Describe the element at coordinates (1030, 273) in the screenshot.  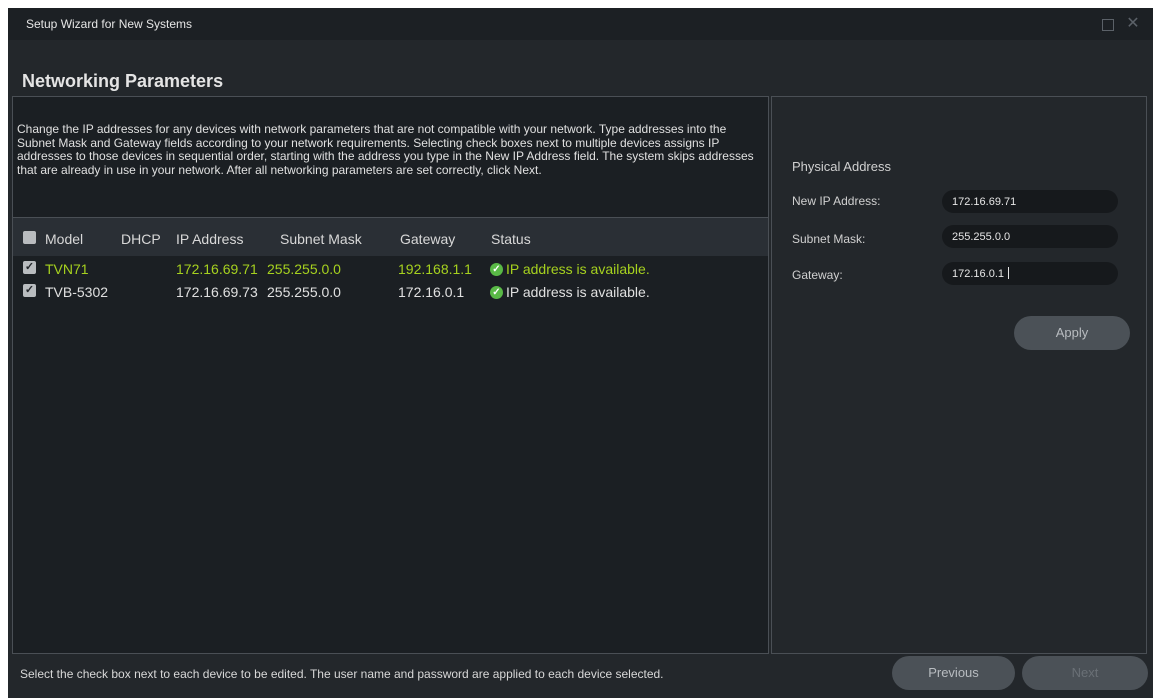
I see `gateway-input` at that location.